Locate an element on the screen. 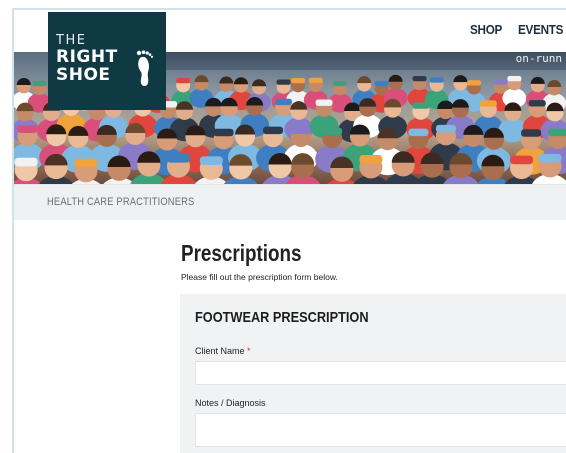 This screenshot has width=566, height=453. client-name-label-text: Client Name is located at coordinates (220, 351).